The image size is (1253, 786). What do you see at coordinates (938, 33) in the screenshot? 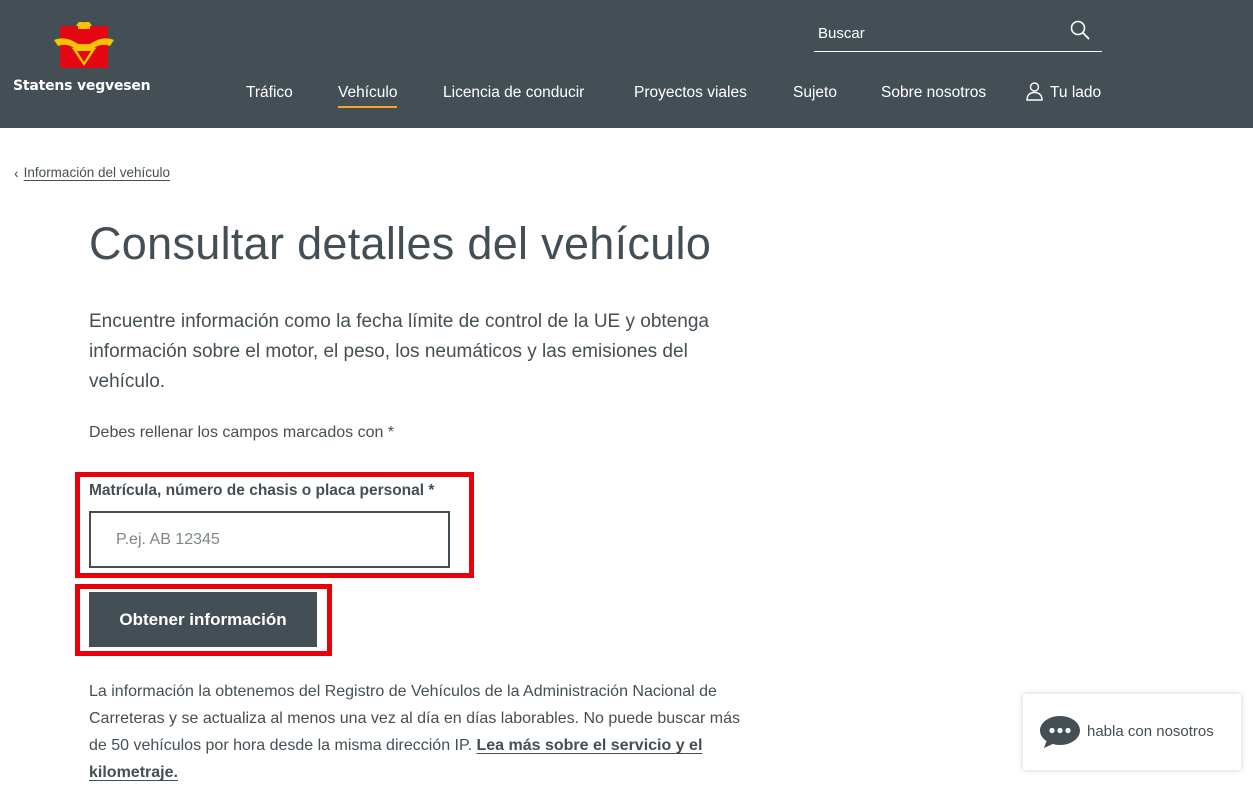
I see `search-input` at bounding box center [938, 33].